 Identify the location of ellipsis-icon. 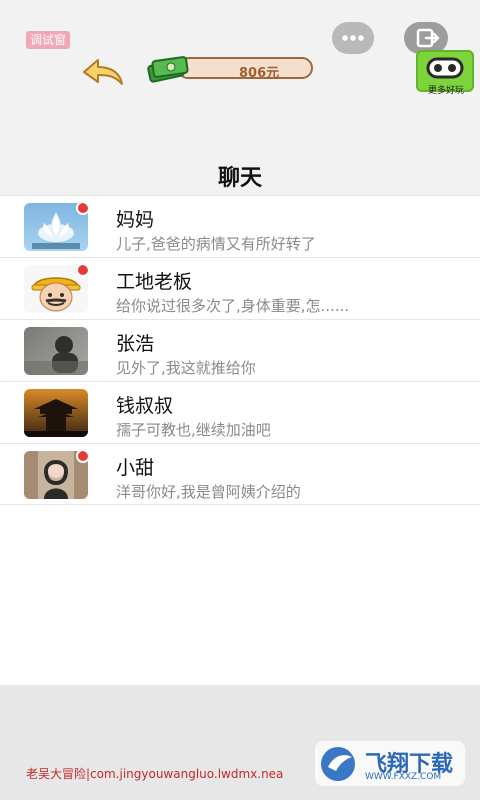
(353, 38).